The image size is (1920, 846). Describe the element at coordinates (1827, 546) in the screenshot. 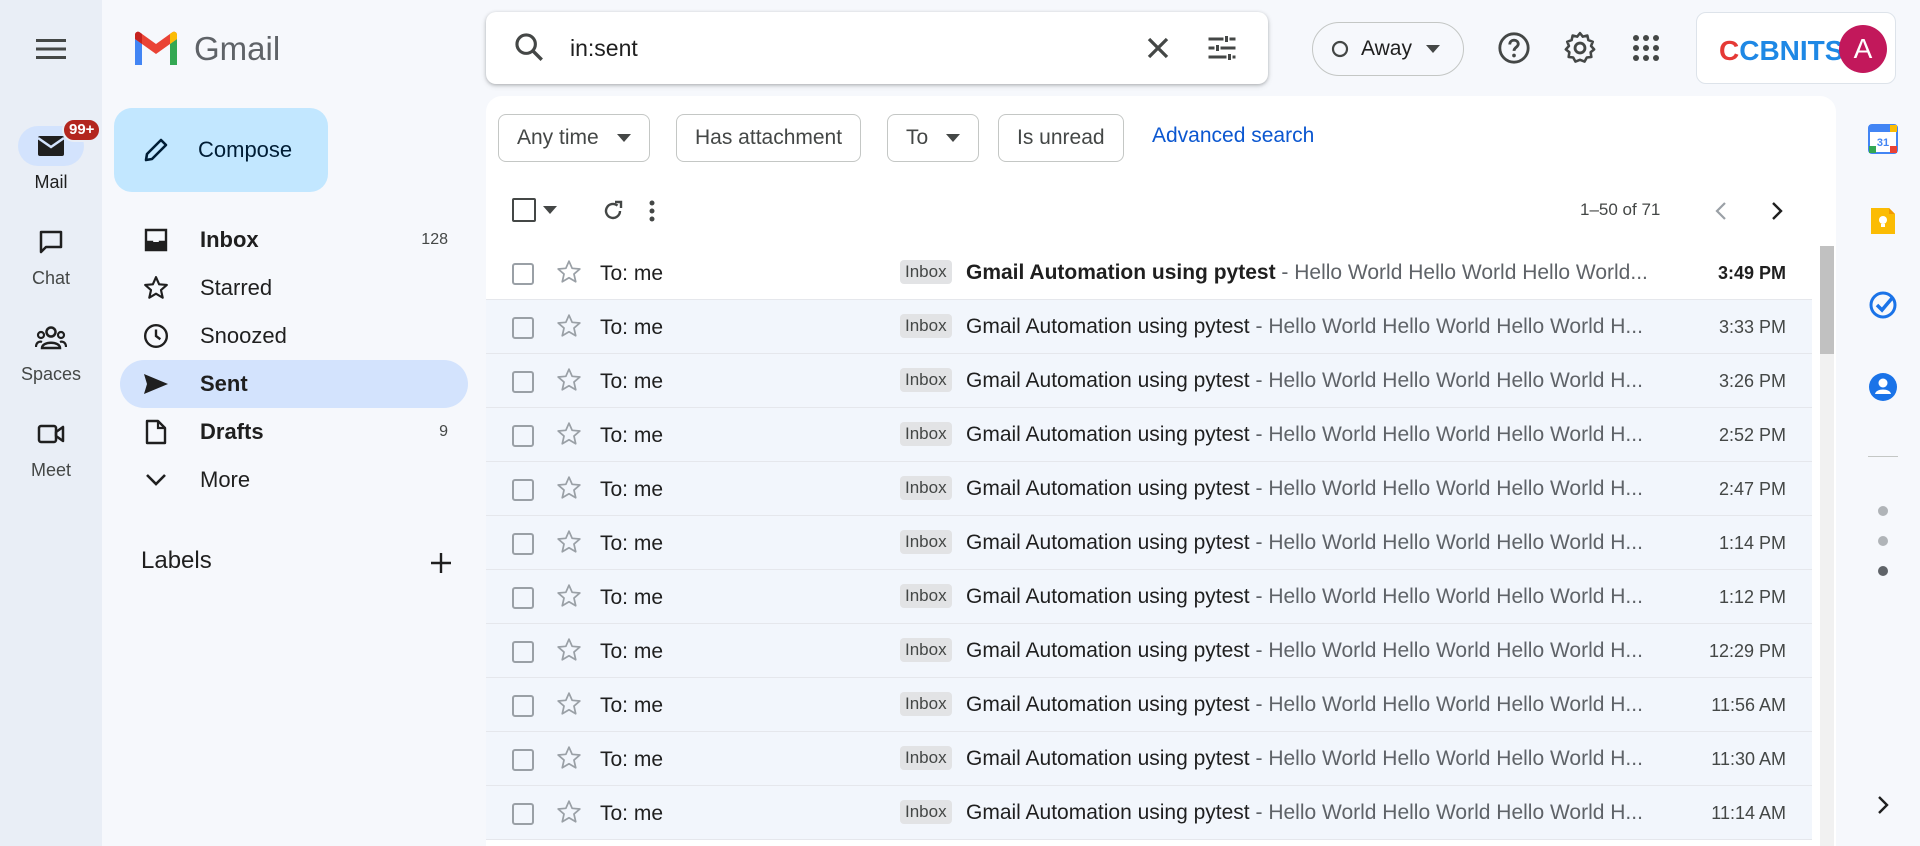

I see `scrollbar` at that location.